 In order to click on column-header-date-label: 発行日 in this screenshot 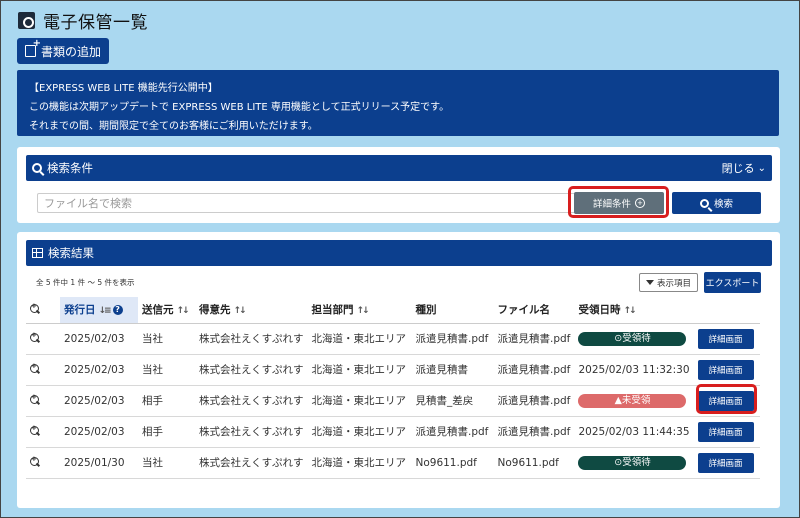, I will do `click(80, 310)`.